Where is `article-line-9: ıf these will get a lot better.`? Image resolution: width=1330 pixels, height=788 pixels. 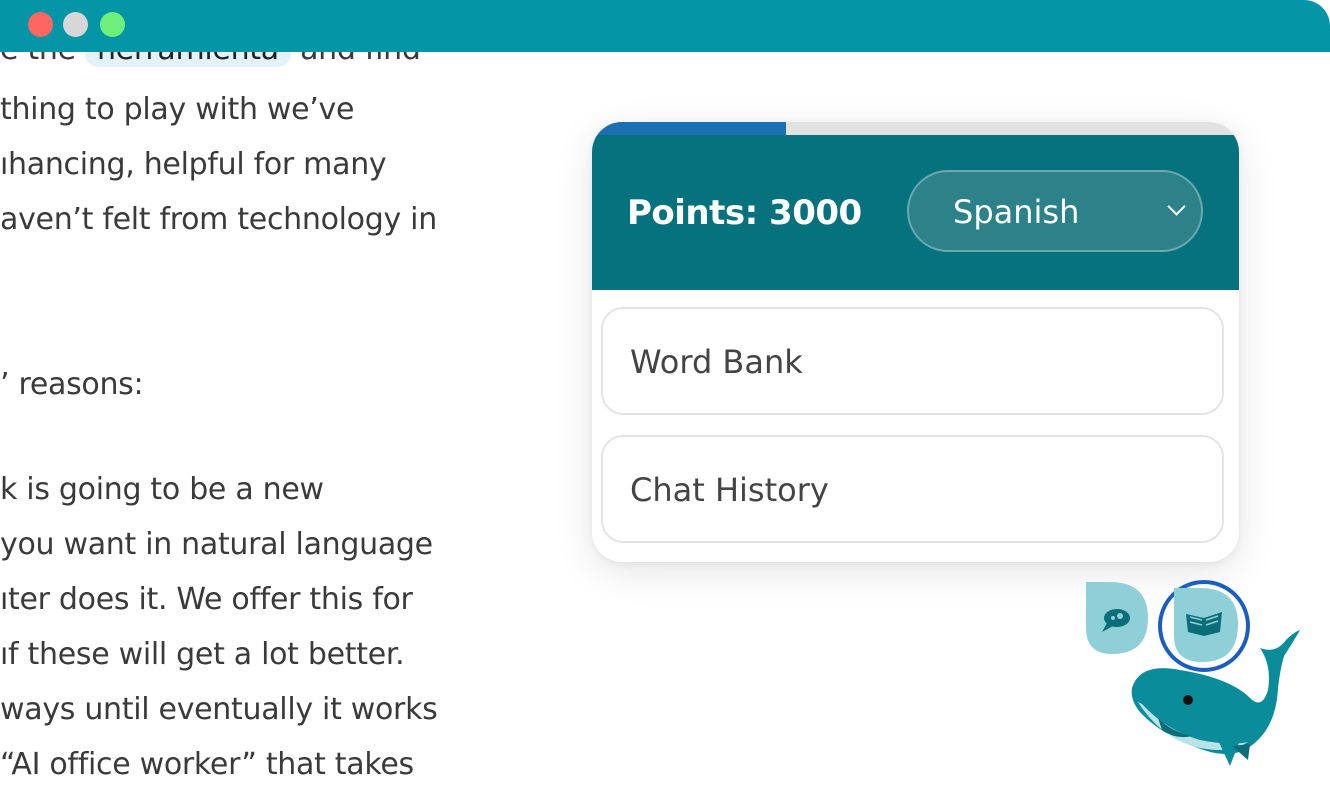 article-line-9: ıf these will get a lot better. is located at coordinates (202, 654).